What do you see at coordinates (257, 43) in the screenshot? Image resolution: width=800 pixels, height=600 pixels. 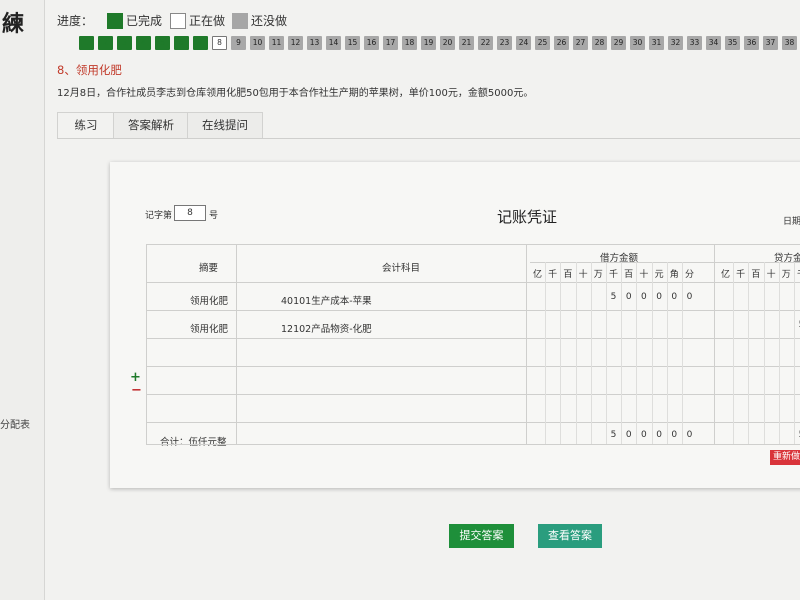 I see `question-10-button: 10` at bounding box center [257, 43].